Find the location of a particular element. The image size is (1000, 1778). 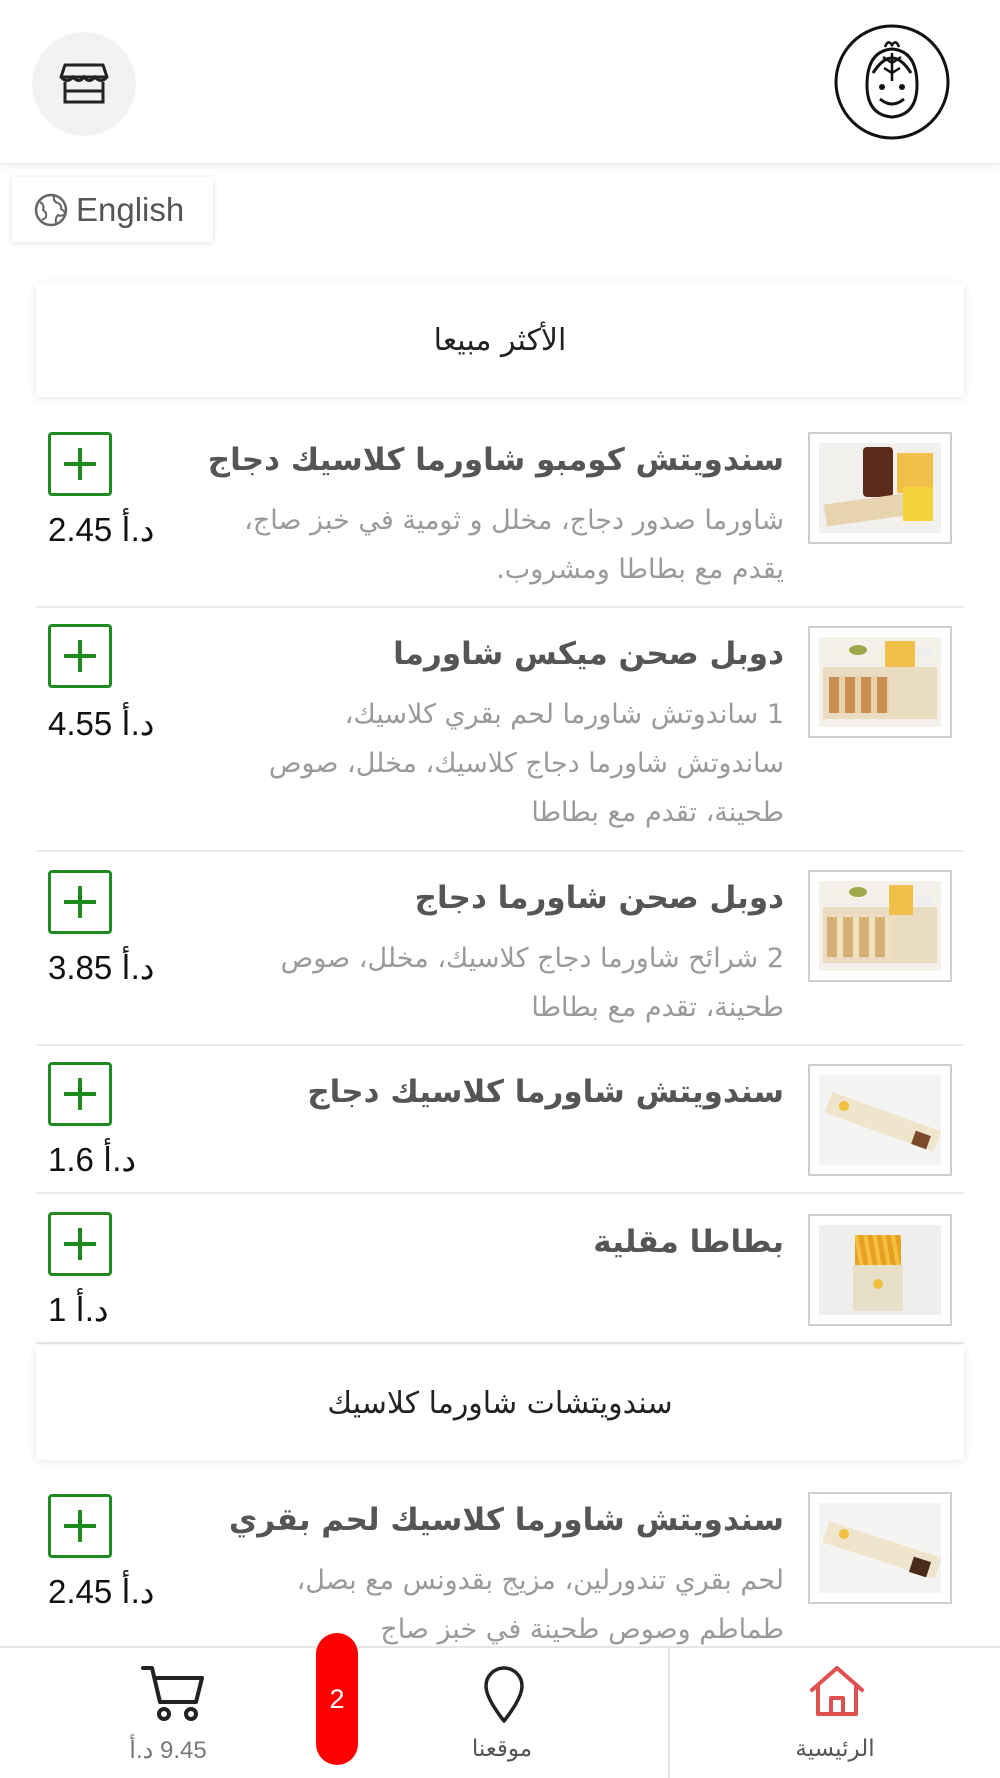

app-header is located at coordinates (500, 82).